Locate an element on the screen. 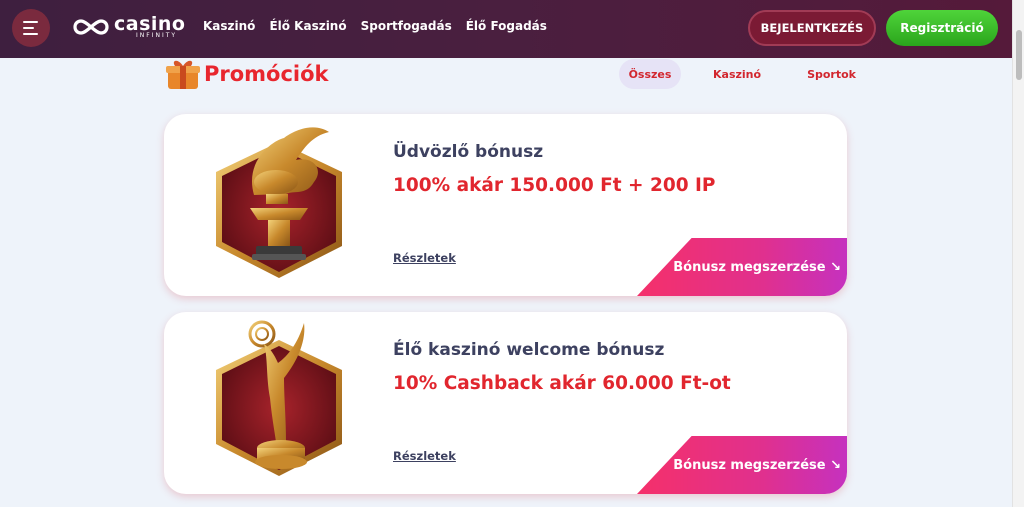 The width and height of the screenshot is (1024, 507). page-title: Promóciók is located at coordinates (266, 74).